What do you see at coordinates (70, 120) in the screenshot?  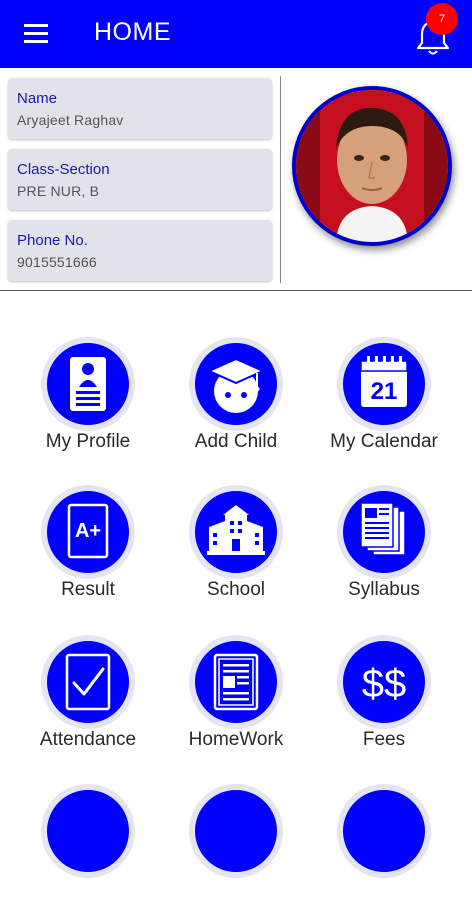 I see `name-value: Aryajeet Raghav` at bounding box center [70, 120].